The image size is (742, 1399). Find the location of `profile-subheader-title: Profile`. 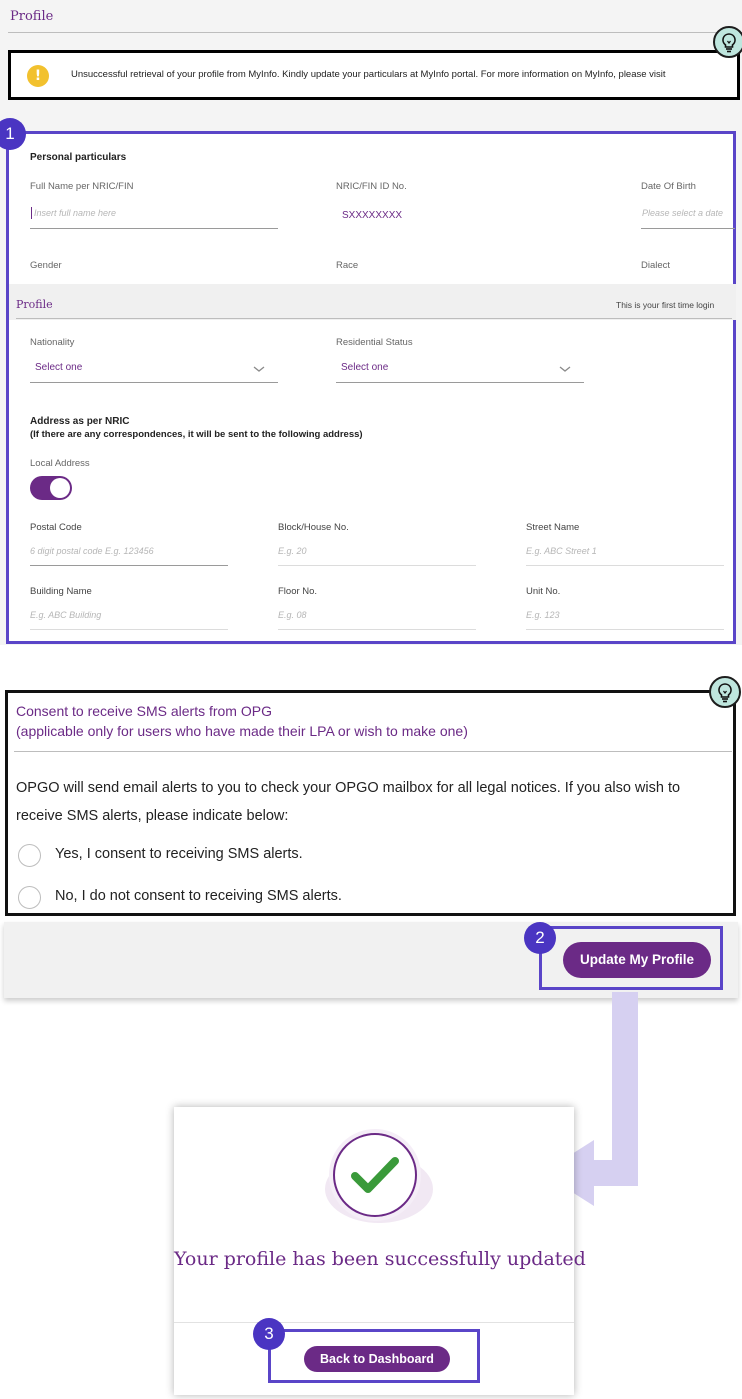

profile-subheader-title: Profile is located at coordinates (34, 304).